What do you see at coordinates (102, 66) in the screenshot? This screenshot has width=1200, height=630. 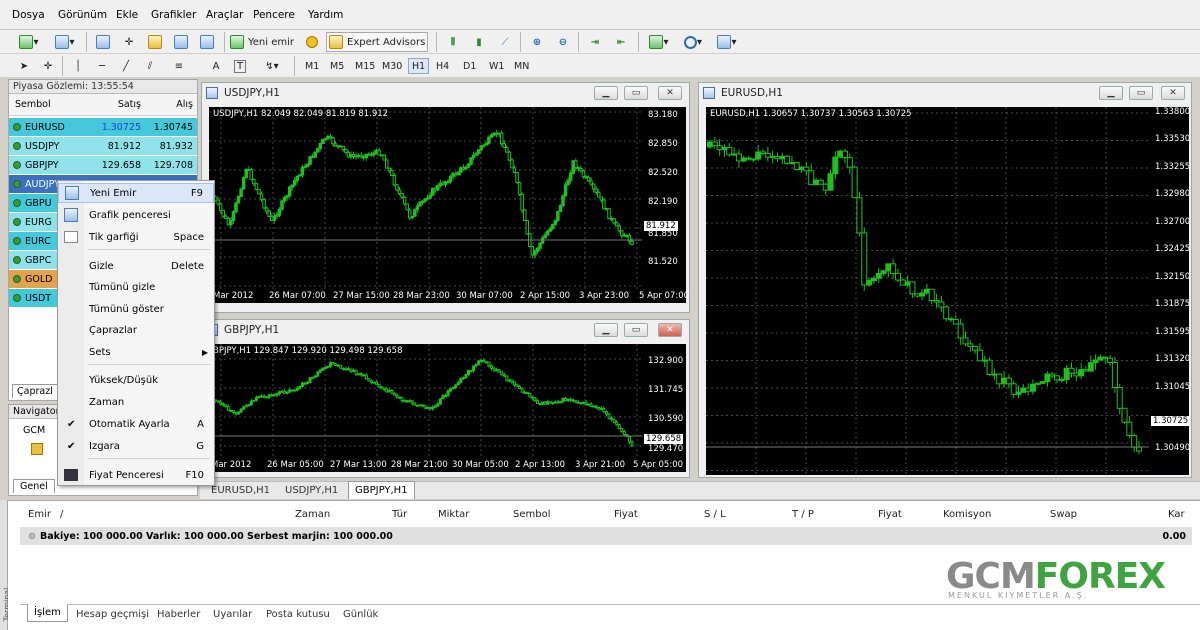 I see `horizontal-line-button: ─` at bounding box center [102, 66].